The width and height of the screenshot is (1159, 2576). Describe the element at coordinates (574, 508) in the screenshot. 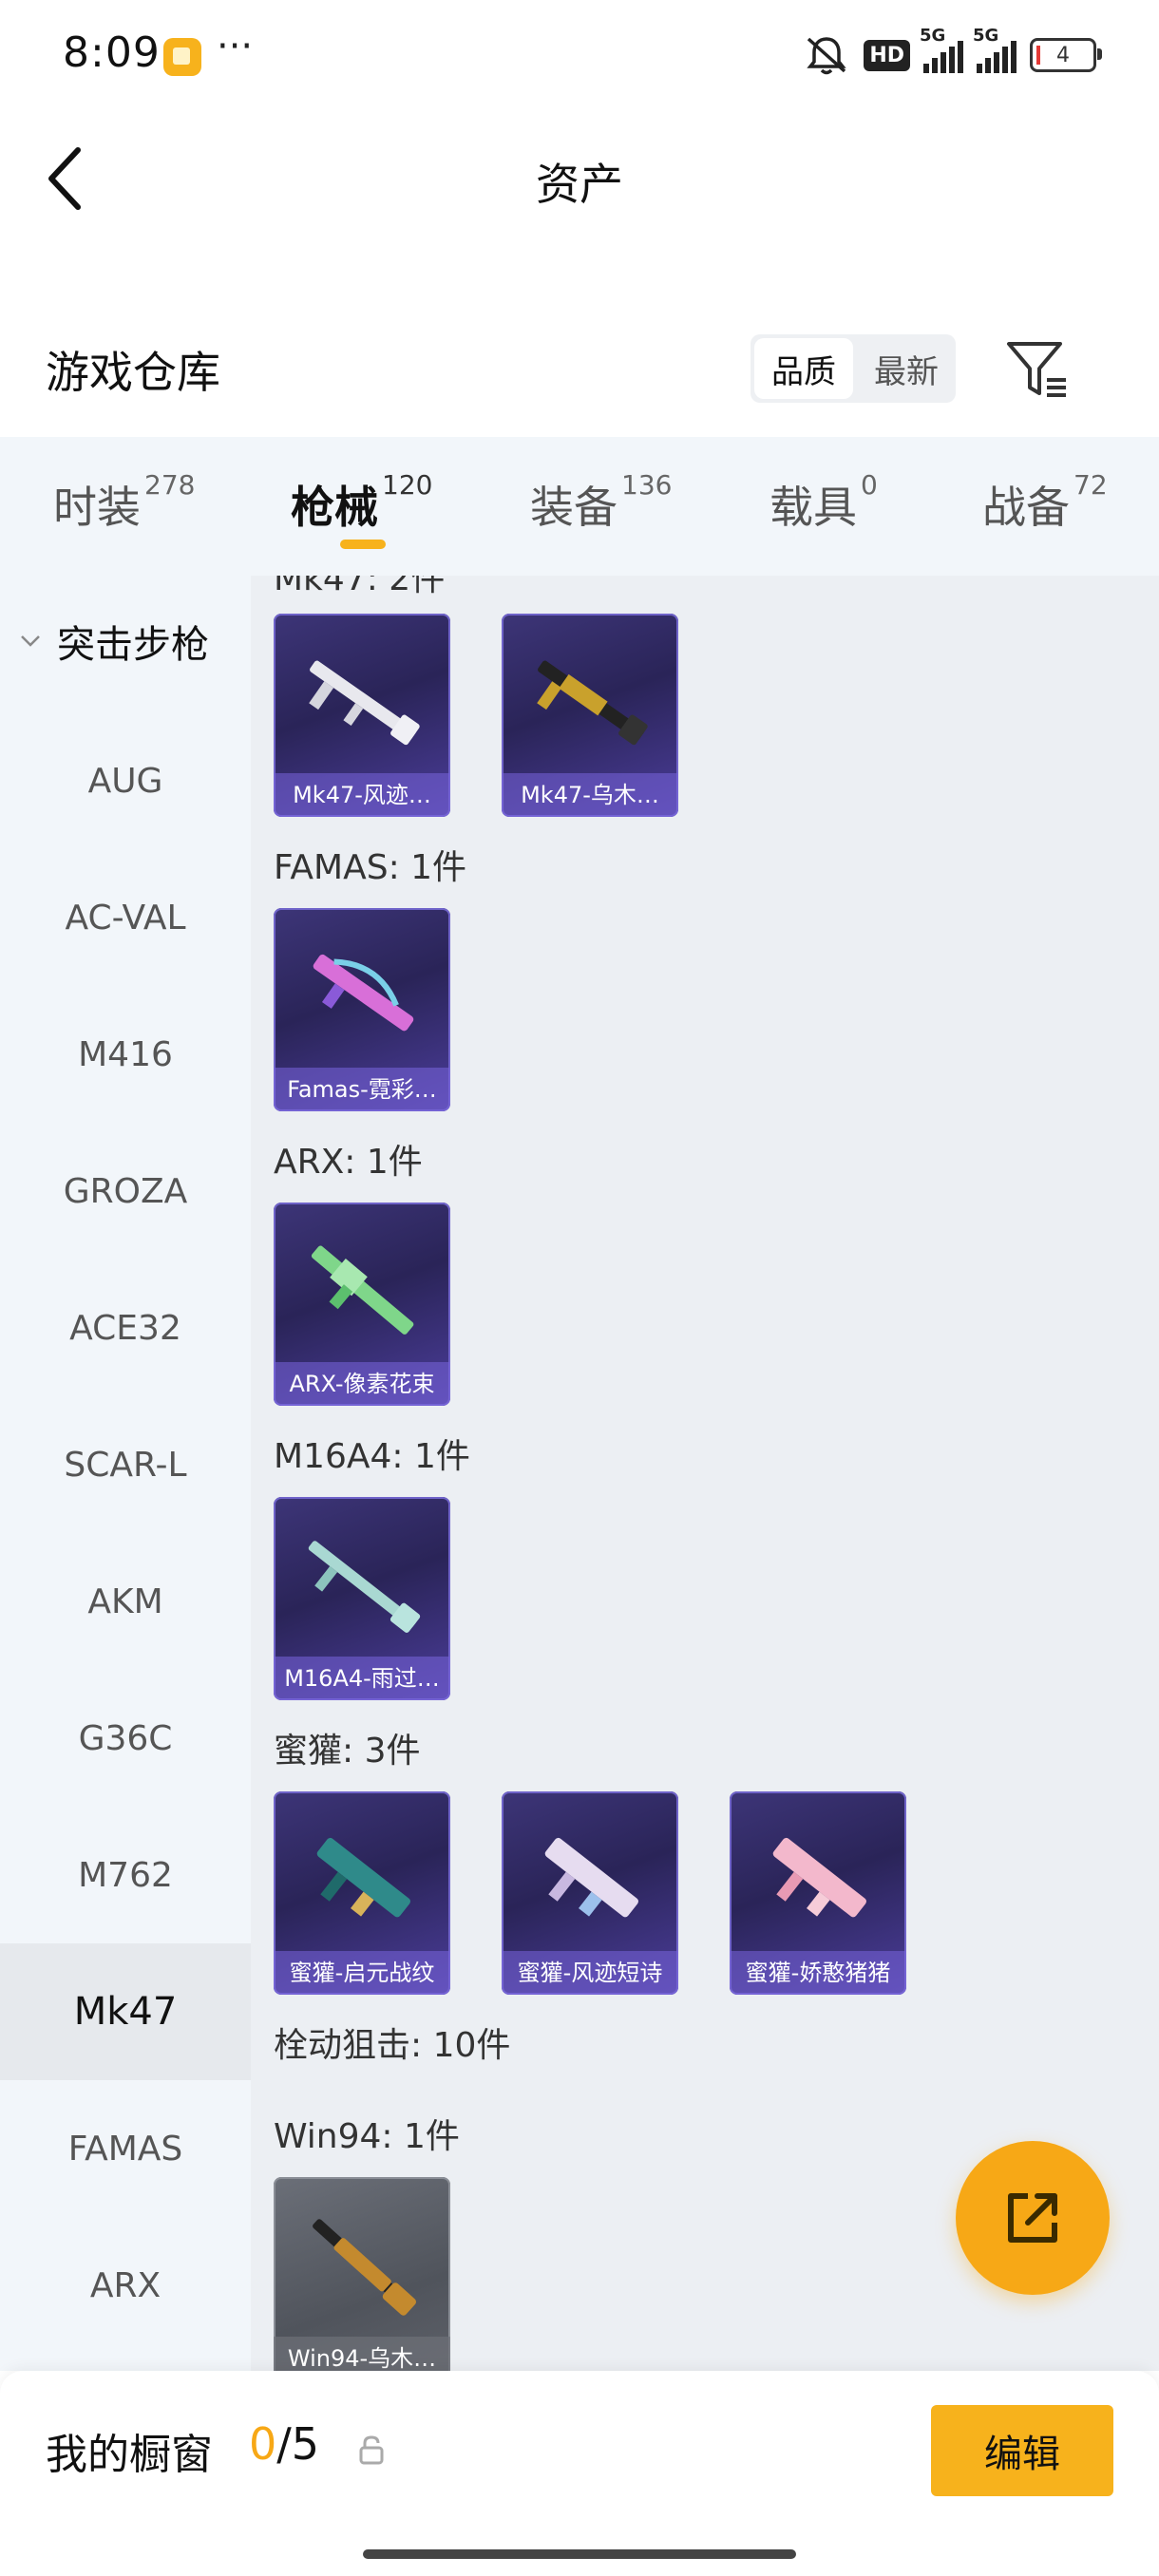

I see `tab-label: 装备` at that location.